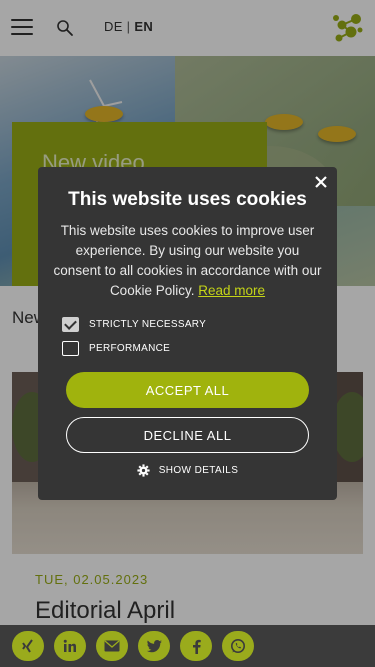  What do you see at coordinates (143, 470) in the screenshot?
I see `gear-icon` at bounding box center [143, 470].